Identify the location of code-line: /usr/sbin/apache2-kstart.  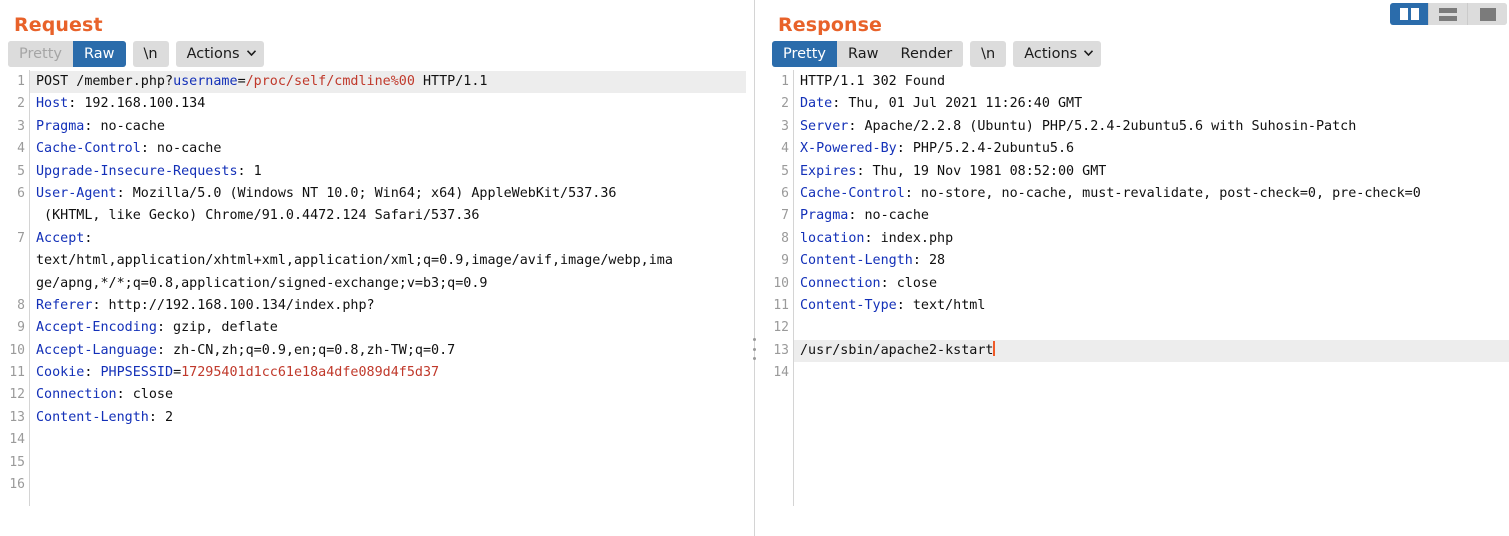
(1151, 351).